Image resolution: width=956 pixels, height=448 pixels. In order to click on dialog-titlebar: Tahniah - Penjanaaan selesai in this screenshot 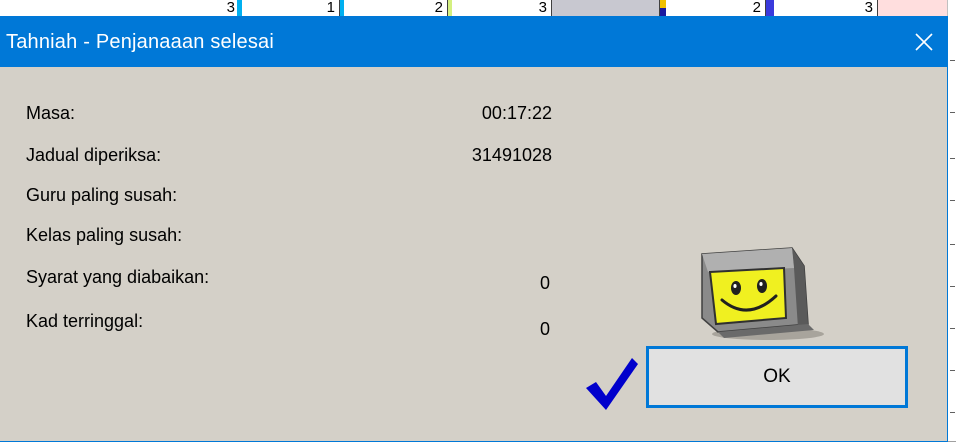, I will do `click(473, 42)`.